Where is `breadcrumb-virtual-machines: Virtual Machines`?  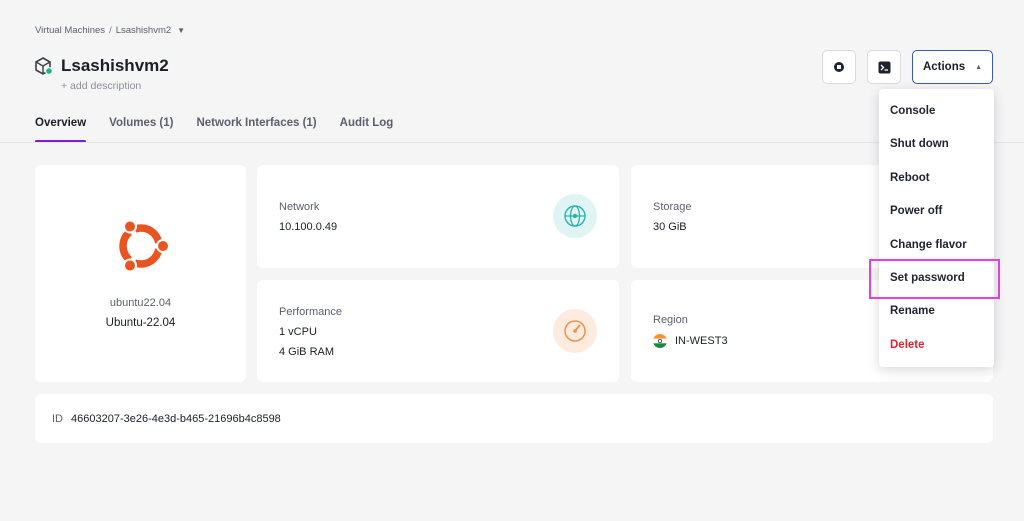
breadcrumb-virtual-machines: Virtual Machines is located at coordinates (70, 30).